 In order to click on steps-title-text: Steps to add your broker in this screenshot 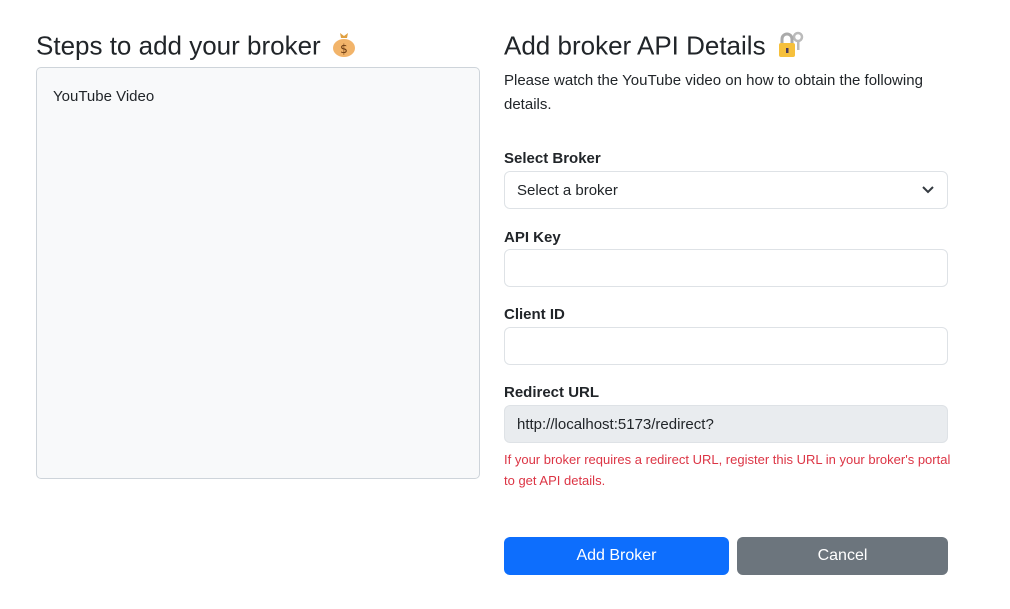, I will do `click(178, 45)`.